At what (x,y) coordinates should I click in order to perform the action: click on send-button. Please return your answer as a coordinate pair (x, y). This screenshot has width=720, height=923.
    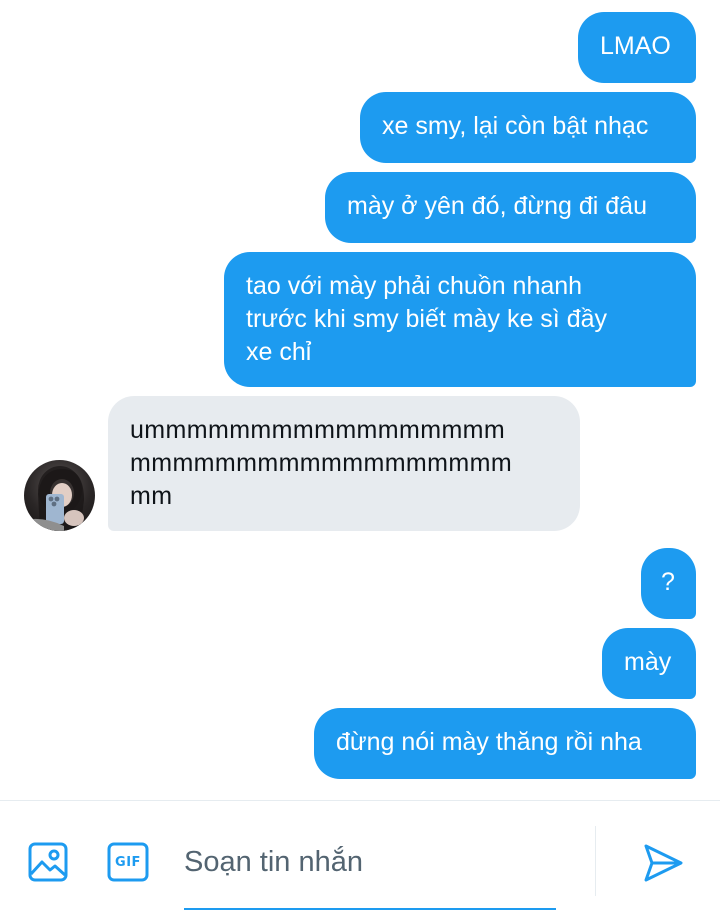
    Looking at the image, I should click on (663, 863).